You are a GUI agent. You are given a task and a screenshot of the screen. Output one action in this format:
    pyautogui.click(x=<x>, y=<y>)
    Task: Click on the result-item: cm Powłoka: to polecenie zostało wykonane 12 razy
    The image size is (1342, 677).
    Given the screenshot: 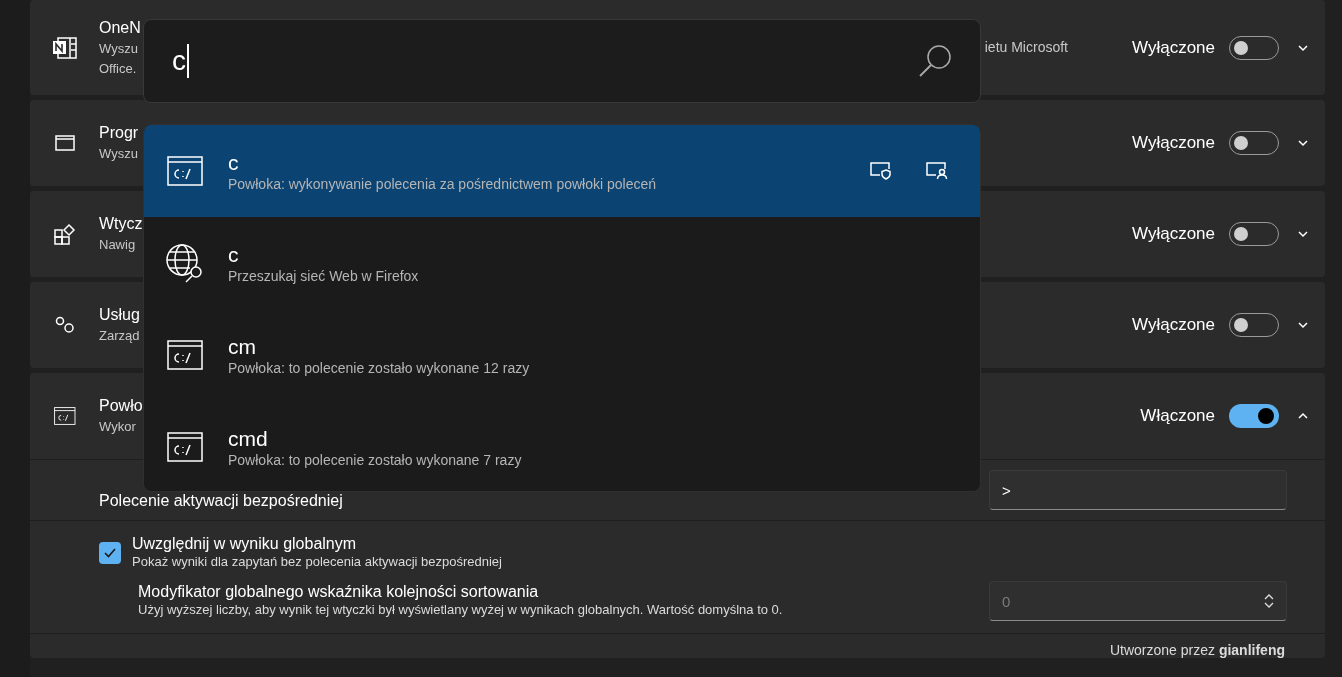 What is the action you would take?
    pyautogui.click(x=562, y=355)
    